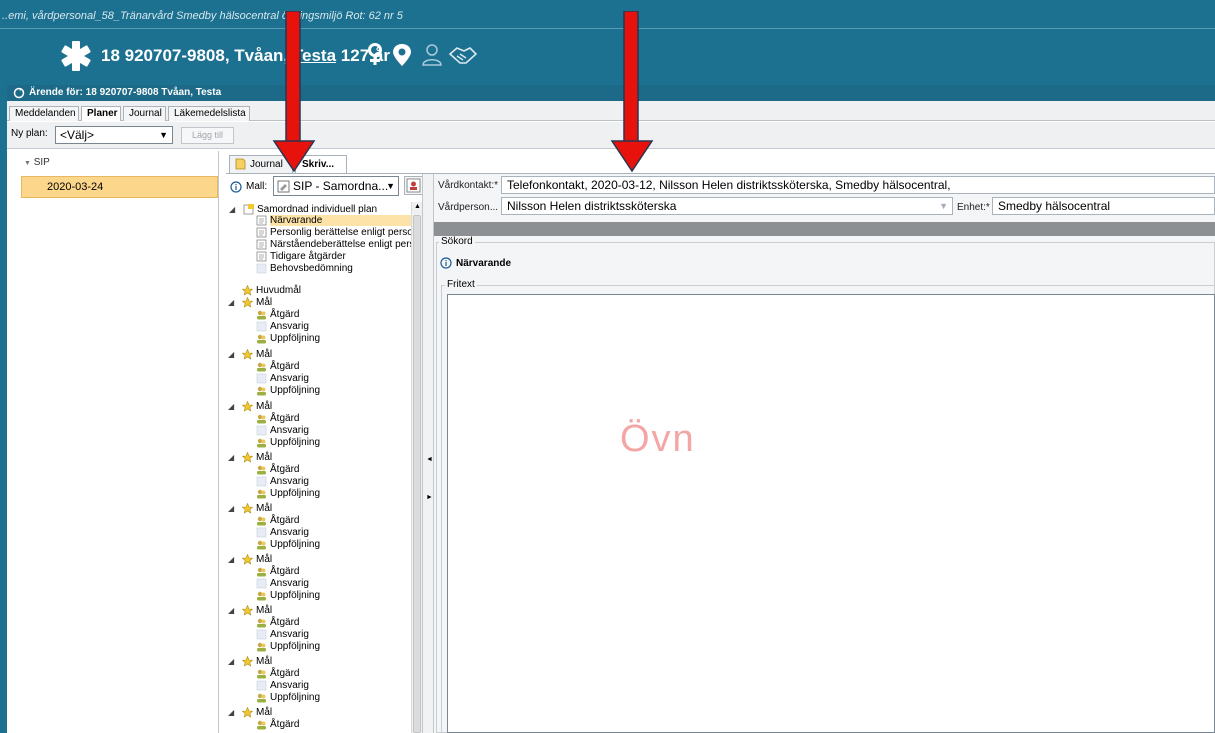 This screenshot has height=733, width=1215. What do you see at coordinates (824, 229) in the screenshot?
I see `section-divider-bar` at bounding box center [824, 229].